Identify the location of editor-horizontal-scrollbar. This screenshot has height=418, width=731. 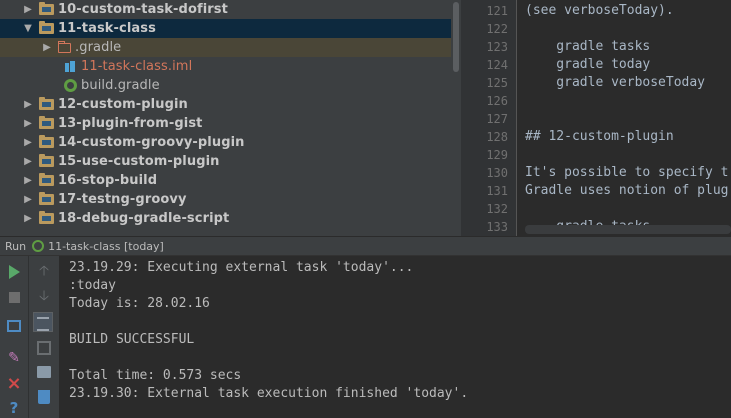
(628, 229).